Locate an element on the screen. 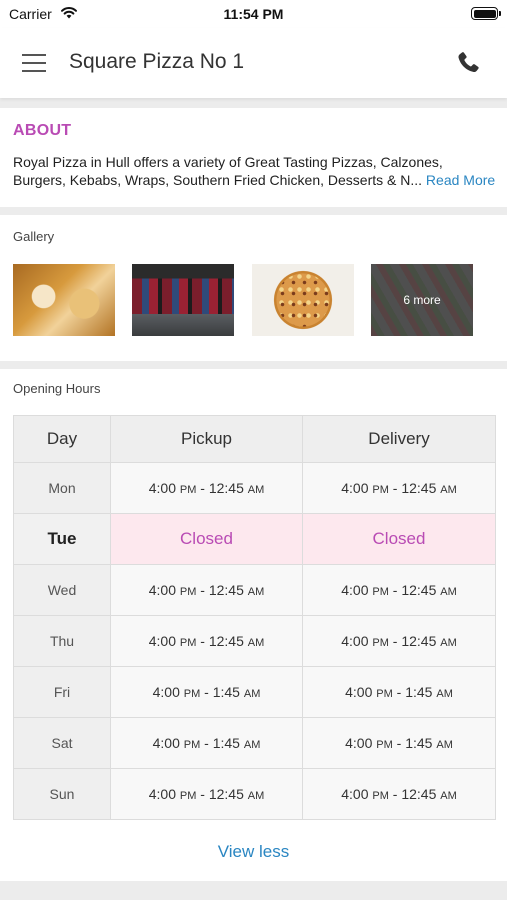  phone-icon is located at coordinates (468, 63).